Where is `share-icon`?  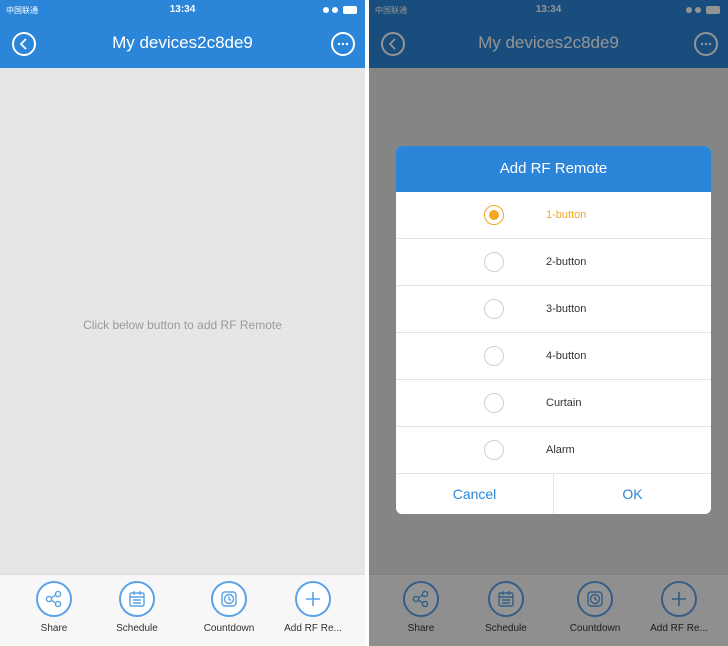 share-icon is located at coordinates (54, 599).